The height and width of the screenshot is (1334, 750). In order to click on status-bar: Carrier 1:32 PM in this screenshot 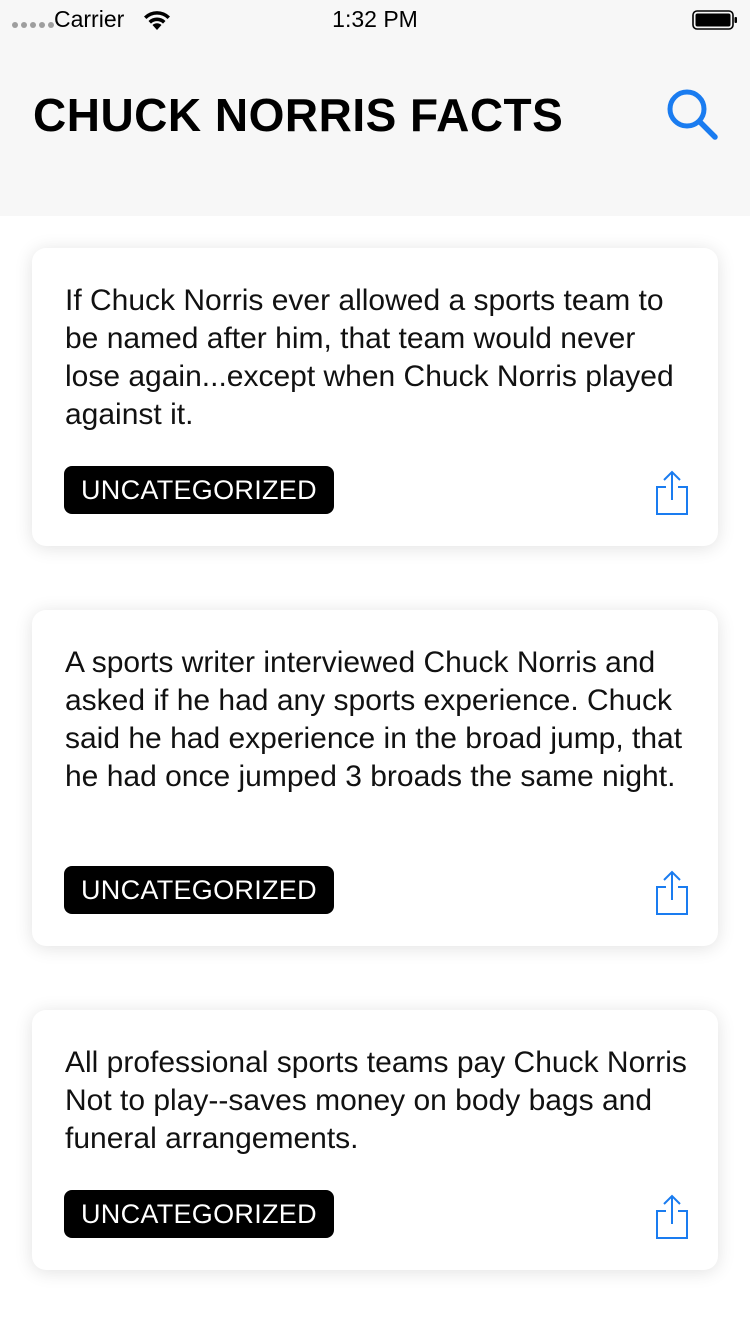, I will do `click(375, 20)`.